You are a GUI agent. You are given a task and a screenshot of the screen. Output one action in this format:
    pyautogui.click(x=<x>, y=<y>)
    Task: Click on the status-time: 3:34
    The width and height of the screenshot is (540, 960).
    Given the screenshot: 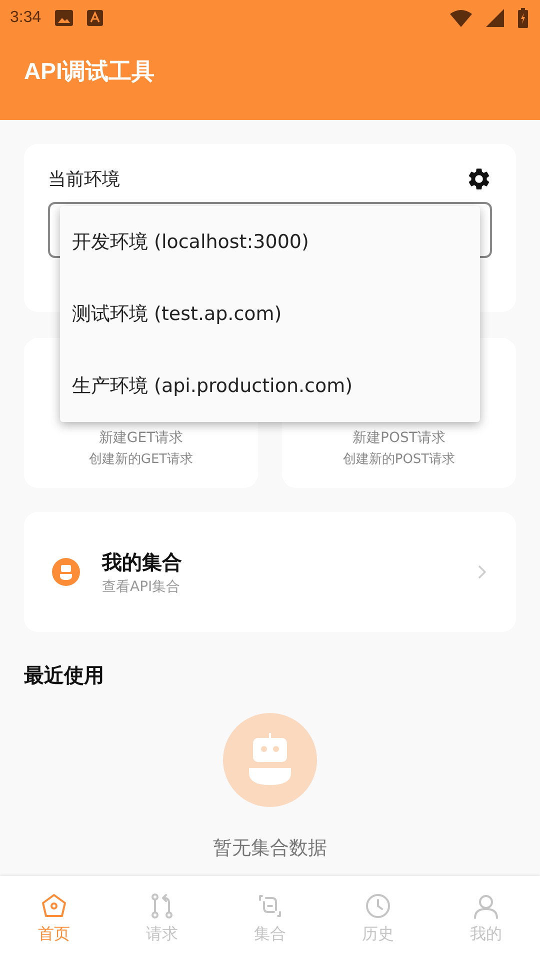 What is the action you would take?
    pyautogui.click(x=26, y=18)
    